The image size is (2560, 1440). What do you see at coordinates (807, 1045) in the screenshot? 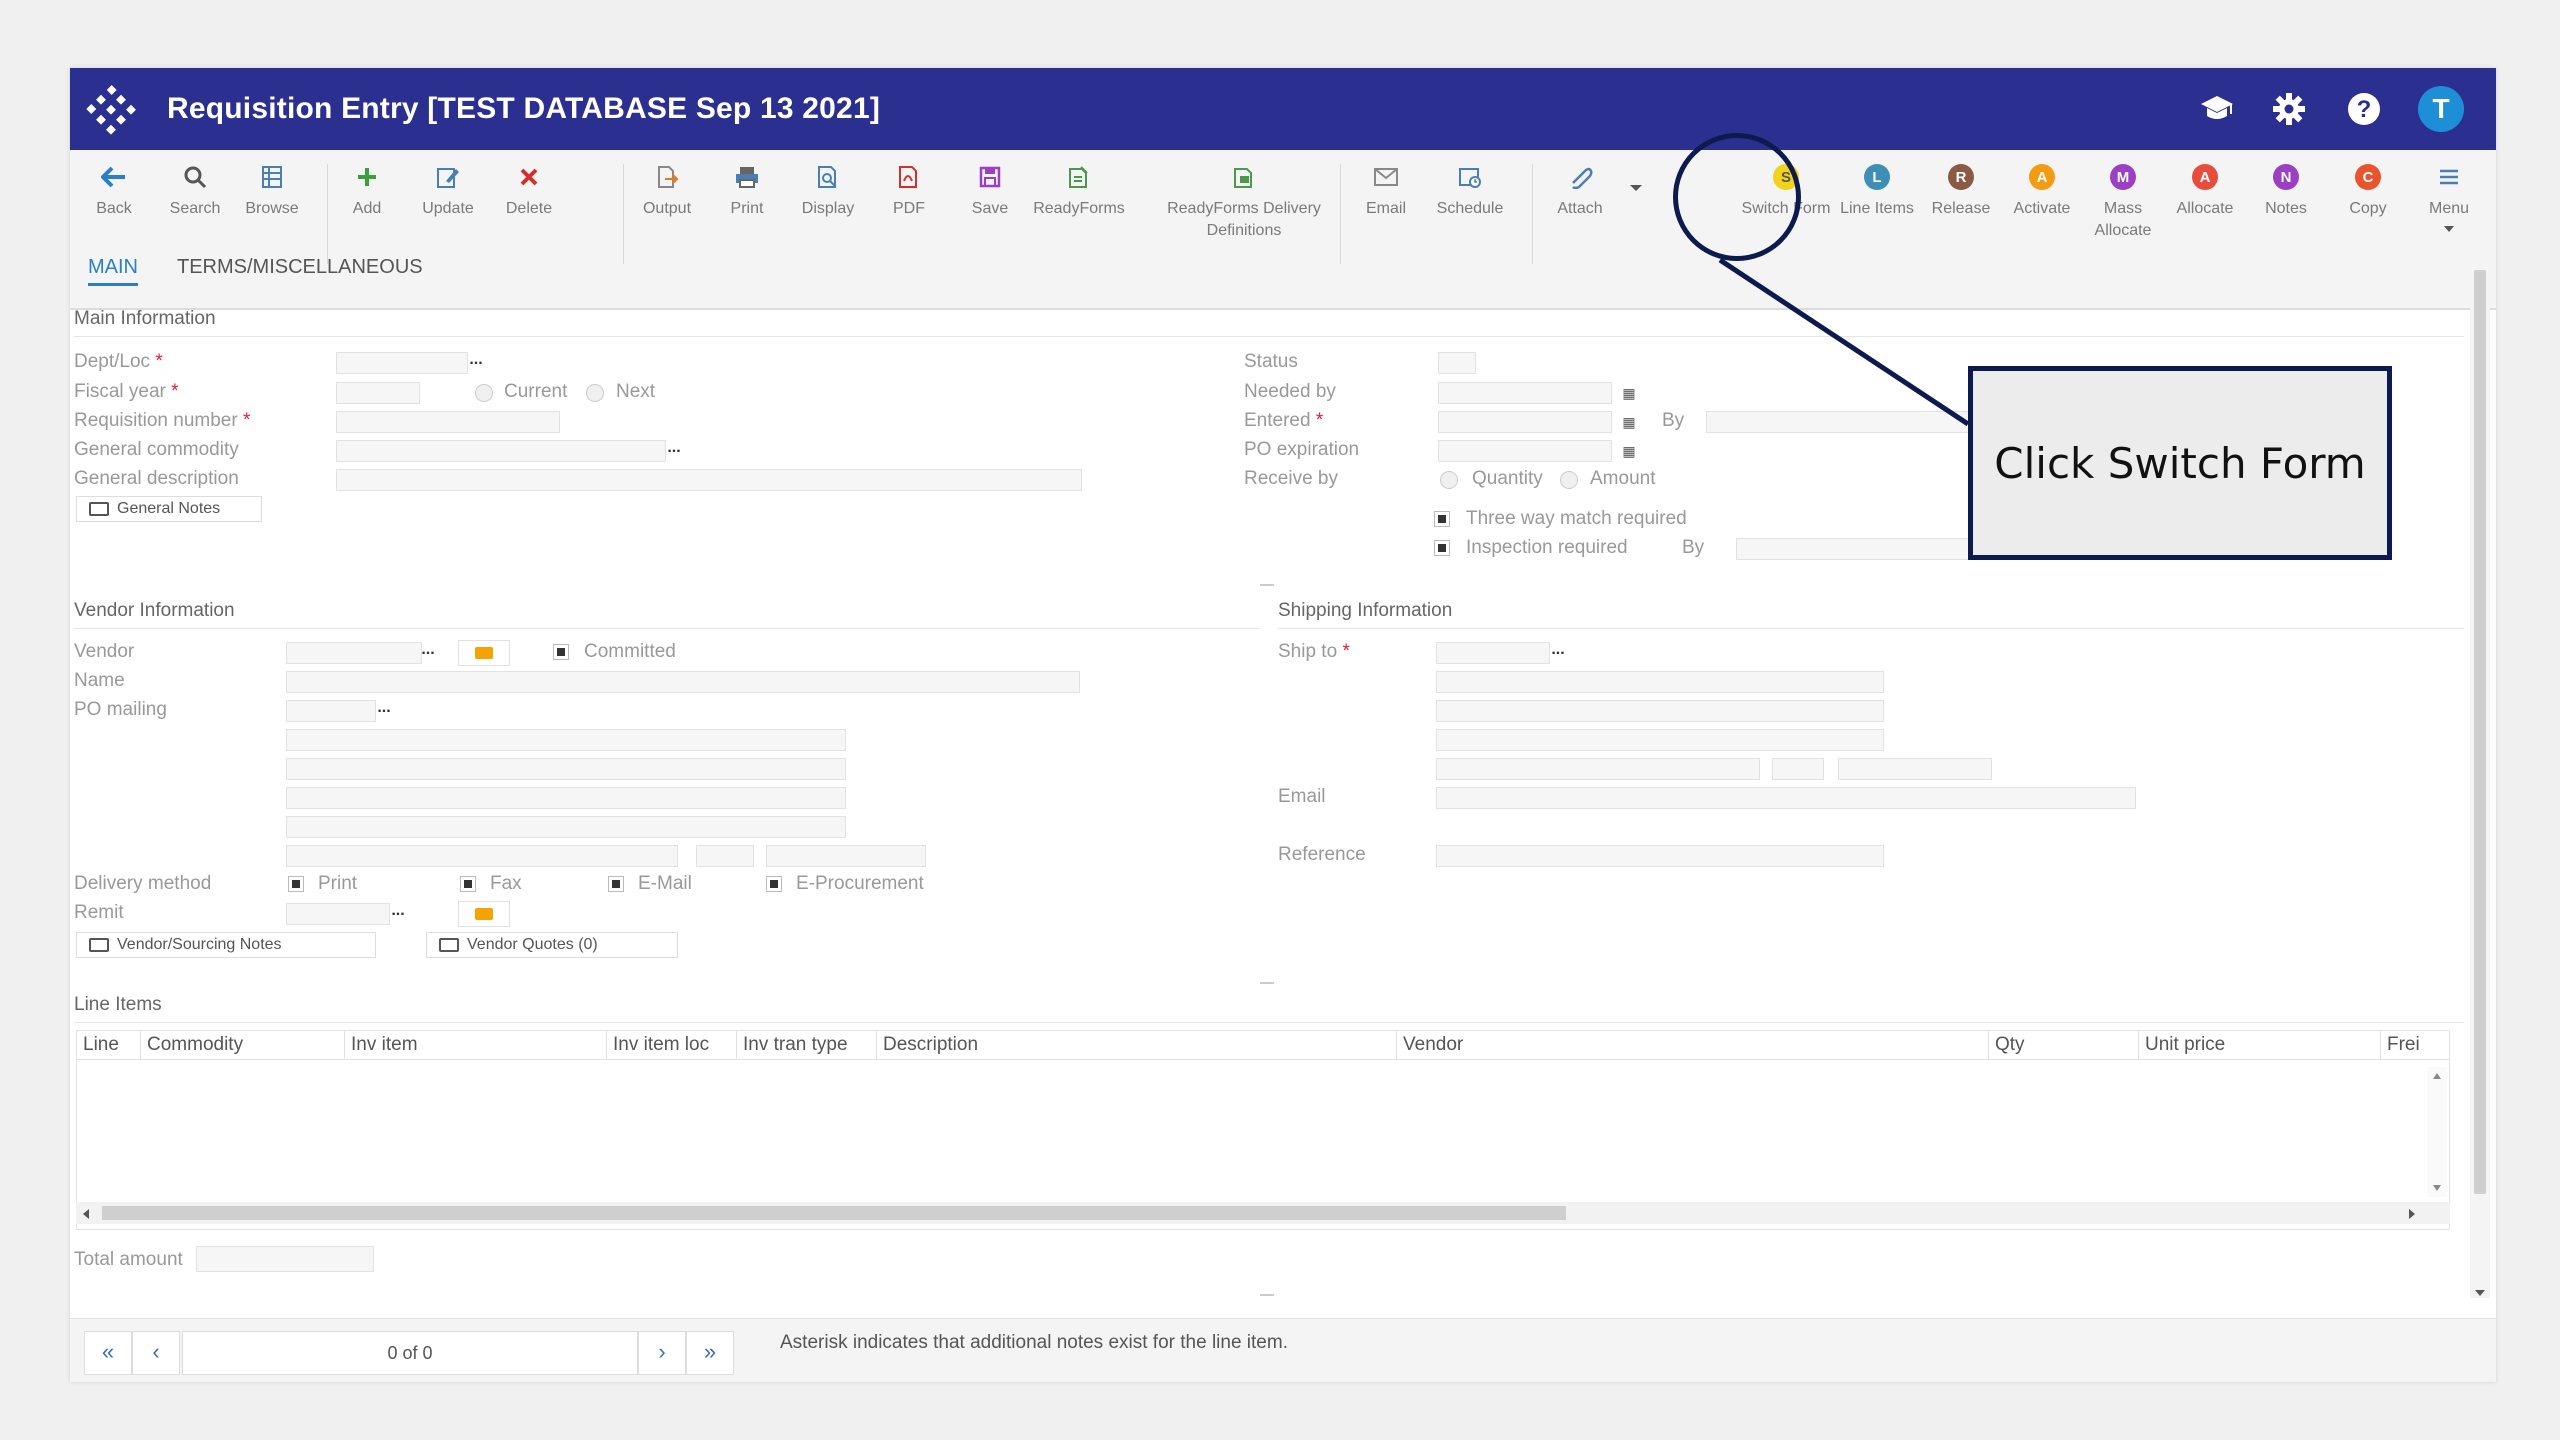
I see `column-header-inv-tran-type: Inv tran type` at bounding box center [807, 1045].